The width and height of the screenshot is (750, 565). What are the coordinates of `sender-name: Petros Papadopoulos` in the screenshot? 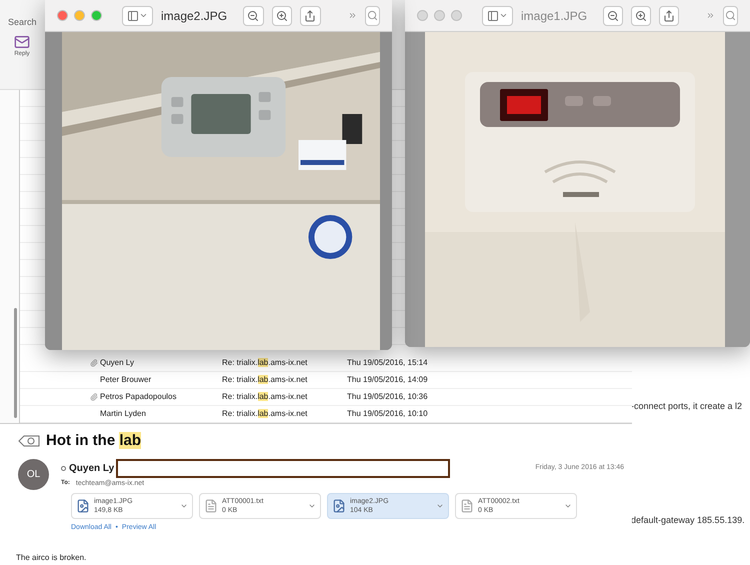 It's located at (139, 397).